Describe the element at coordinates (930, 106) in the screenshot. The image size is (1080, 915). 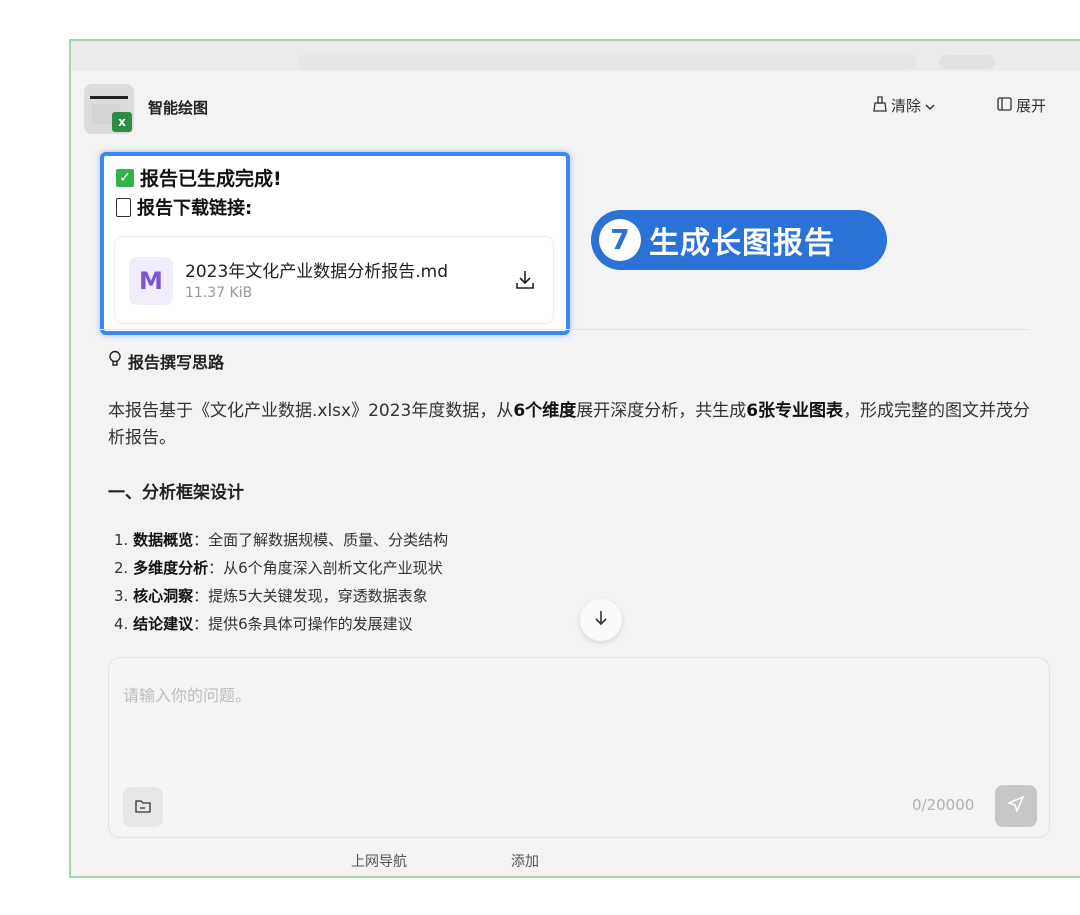
I see `chevron-down-icon` at that location.